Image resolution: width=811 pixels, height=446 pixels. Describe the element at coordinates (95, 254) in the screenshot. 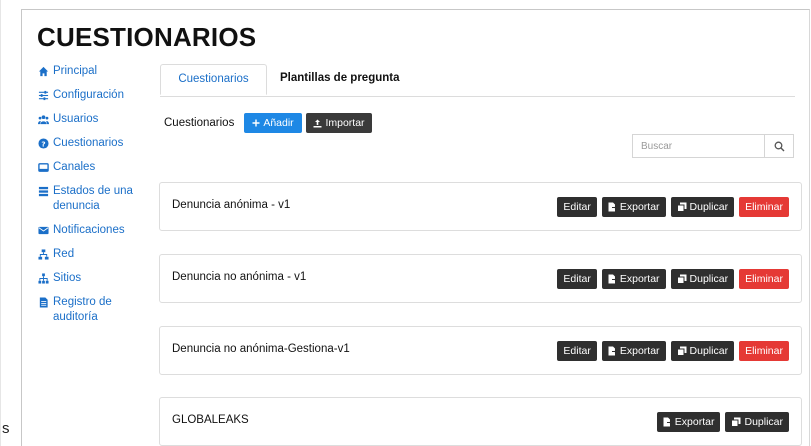

I see `sidebar-item-red: Red` at that location.